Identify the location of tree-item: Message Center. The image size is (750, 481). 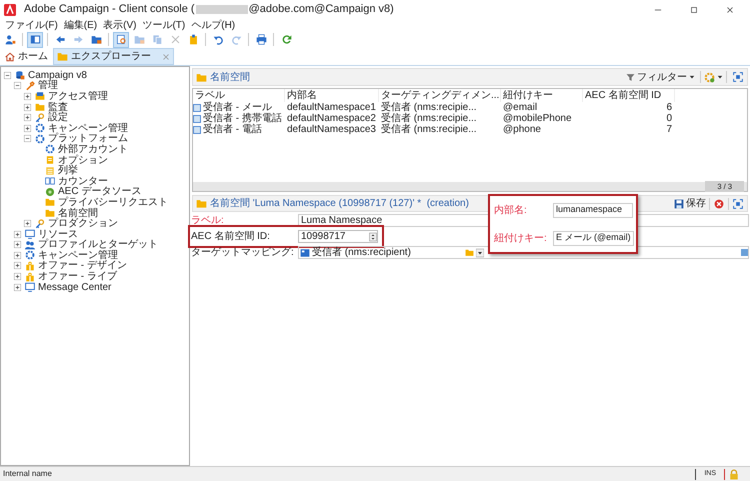
(75, 287).